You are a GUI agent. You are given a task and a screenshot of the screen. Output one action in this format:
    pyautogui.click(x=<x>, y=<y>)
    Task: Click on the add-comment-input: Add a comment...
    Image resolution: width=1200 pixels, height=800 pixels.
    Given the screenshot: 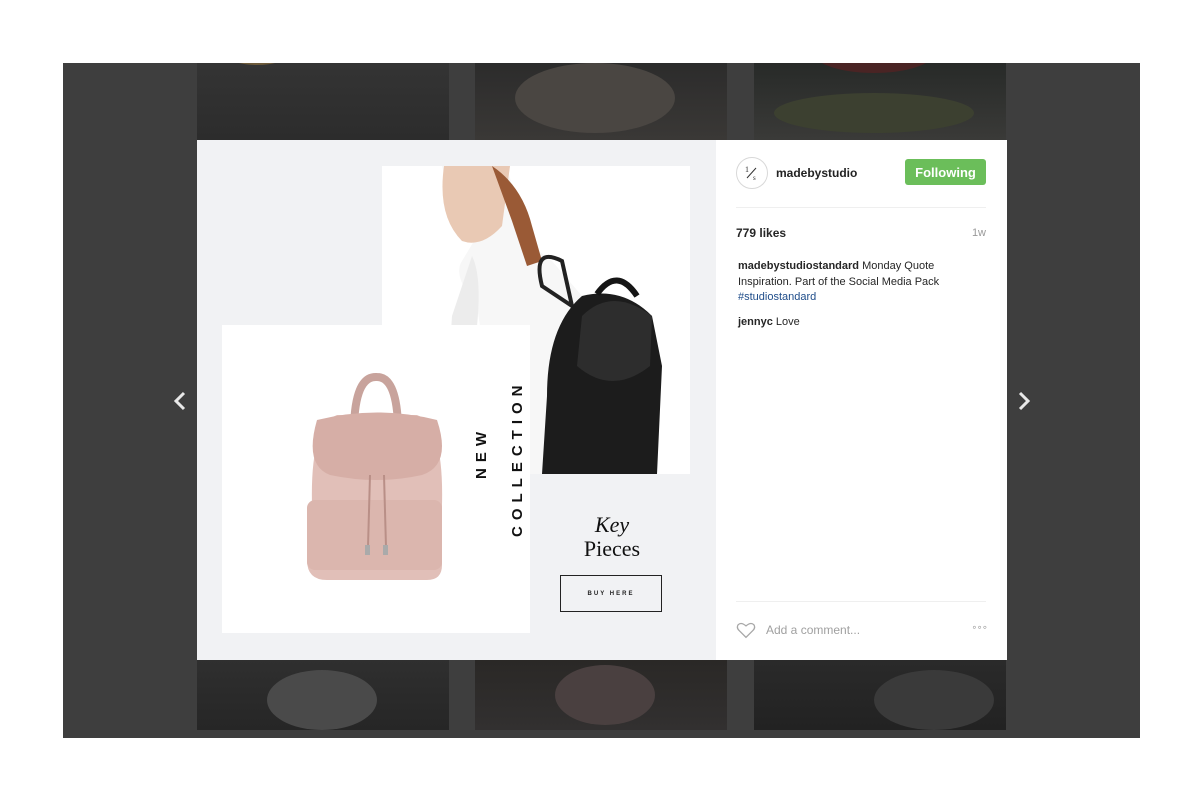 What is the action you would take?
    pyautogui.click(x=813, y=630)
    